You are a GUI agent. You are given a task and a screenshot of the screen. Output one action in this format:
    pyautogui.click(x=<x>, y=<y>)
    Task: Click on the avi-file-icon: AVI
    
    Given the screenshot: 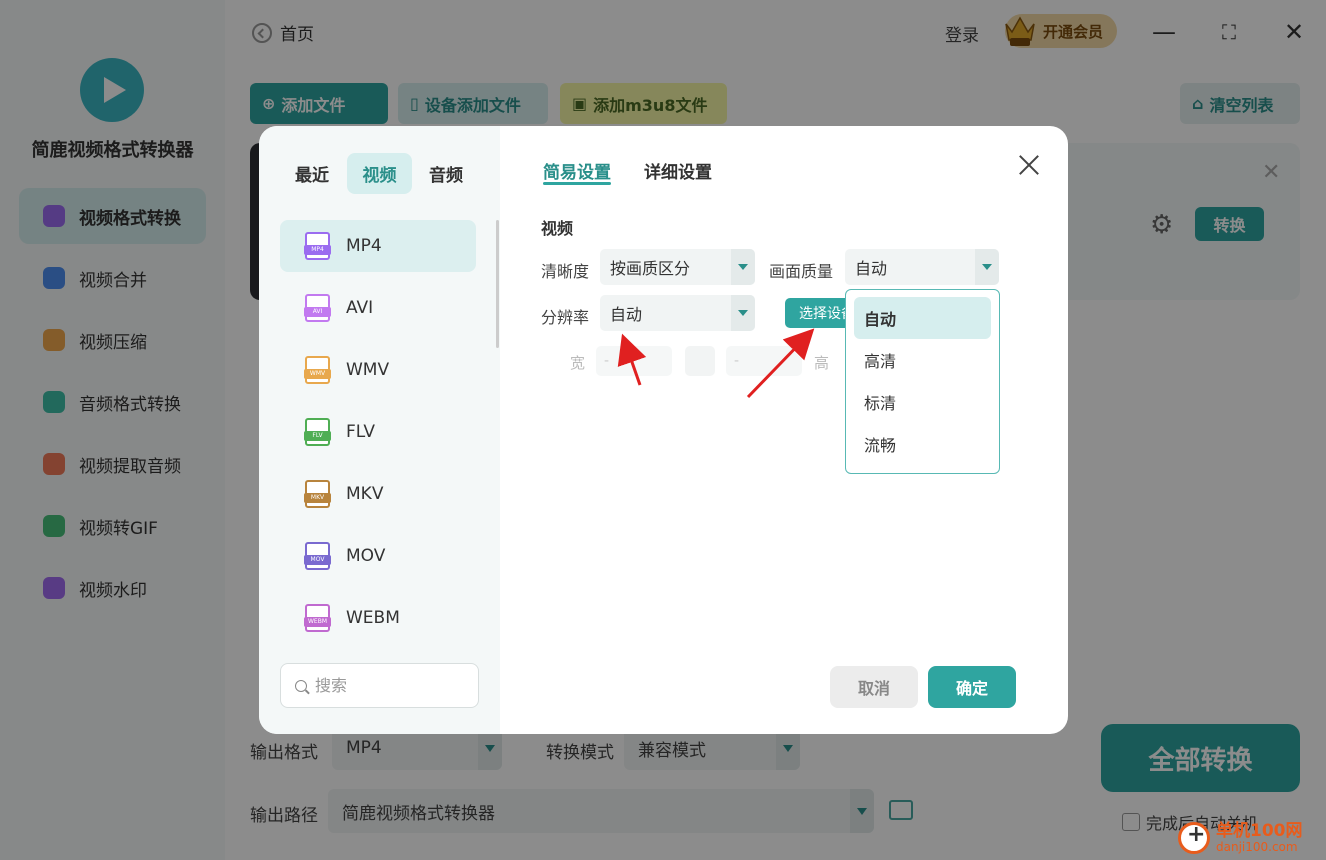 What is the action you would take?
    pyautogui.click(x=317, y=308)
    